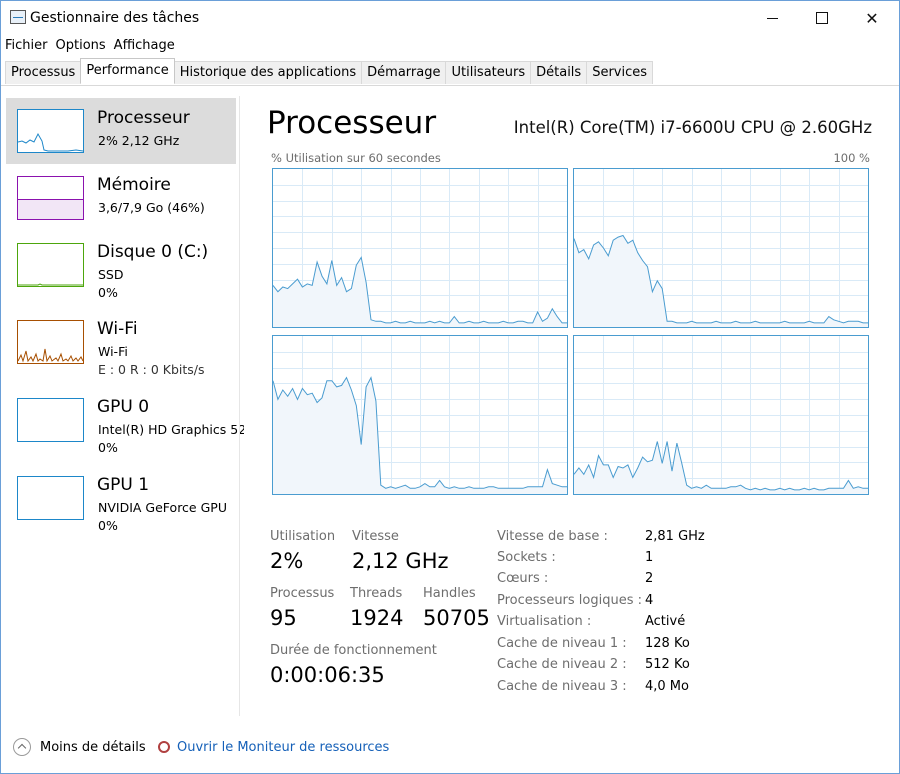 The height and width of the screenshot is (774, 900). I want to click on tab-performance: Performance, so click(127, 70).